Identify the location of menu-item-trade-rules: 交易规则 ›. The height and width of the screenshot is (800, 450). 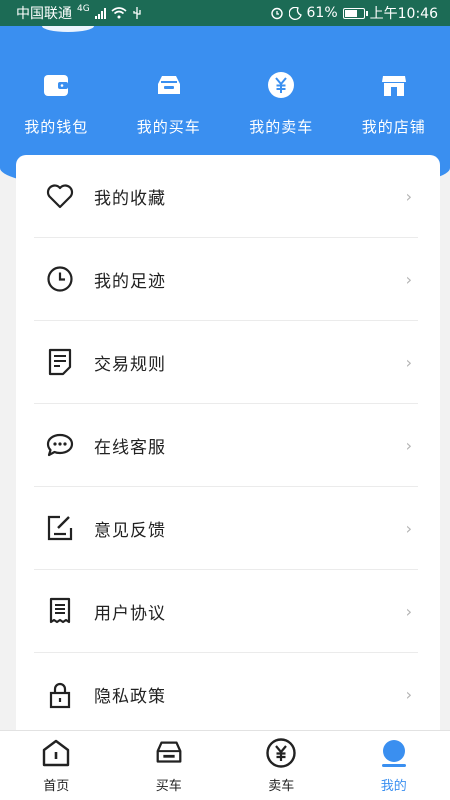
(226, 362).